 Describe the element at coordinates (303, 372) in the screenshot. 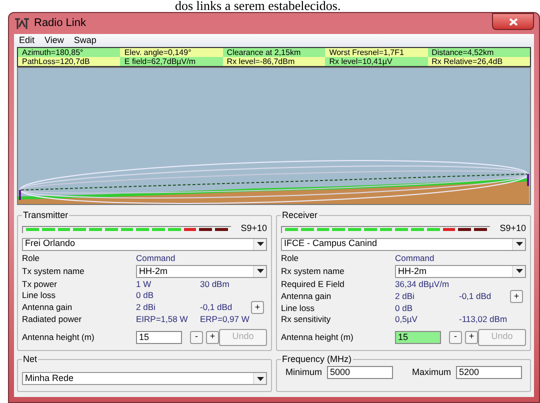

I see `field-label: Minimum` at that location.